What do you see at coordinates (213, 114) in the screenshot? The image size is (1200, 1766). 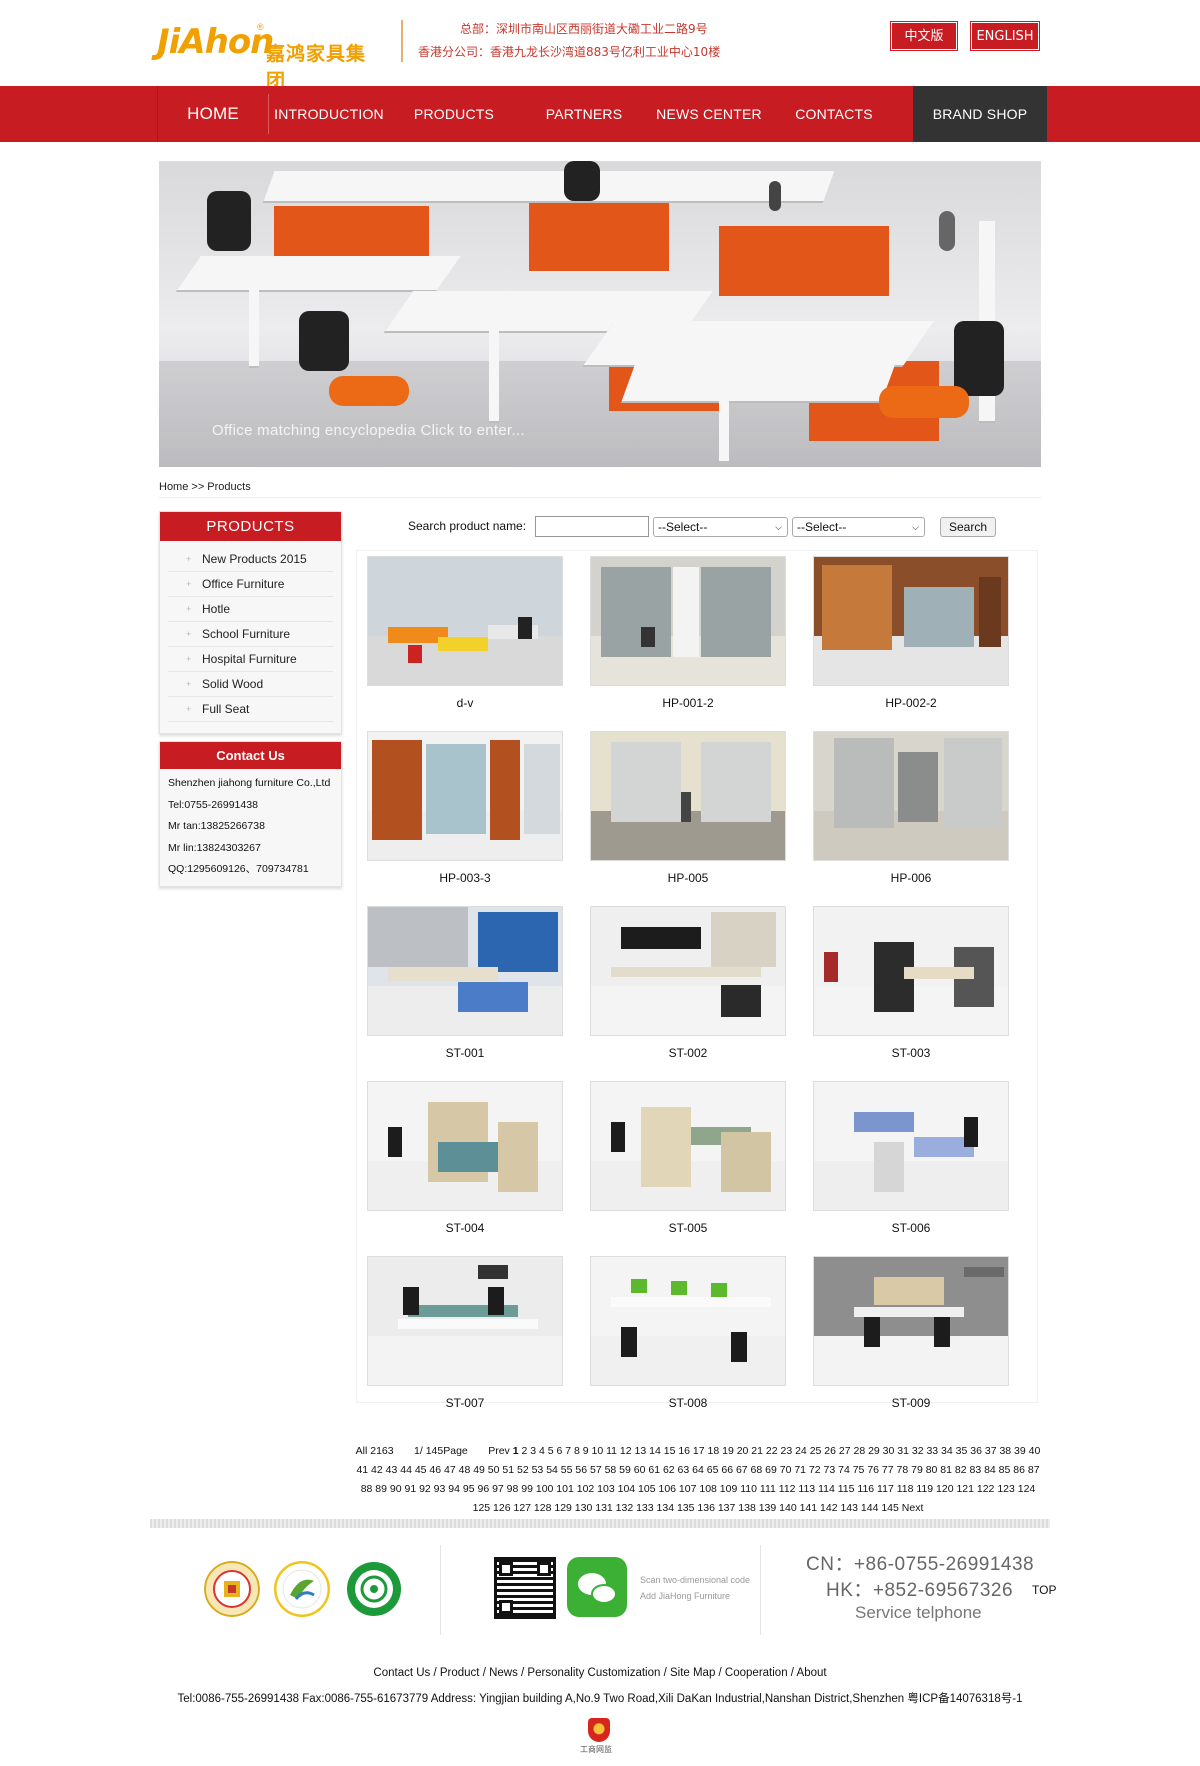 I see `nav-home: HOME` at bounding box center [213, 114].